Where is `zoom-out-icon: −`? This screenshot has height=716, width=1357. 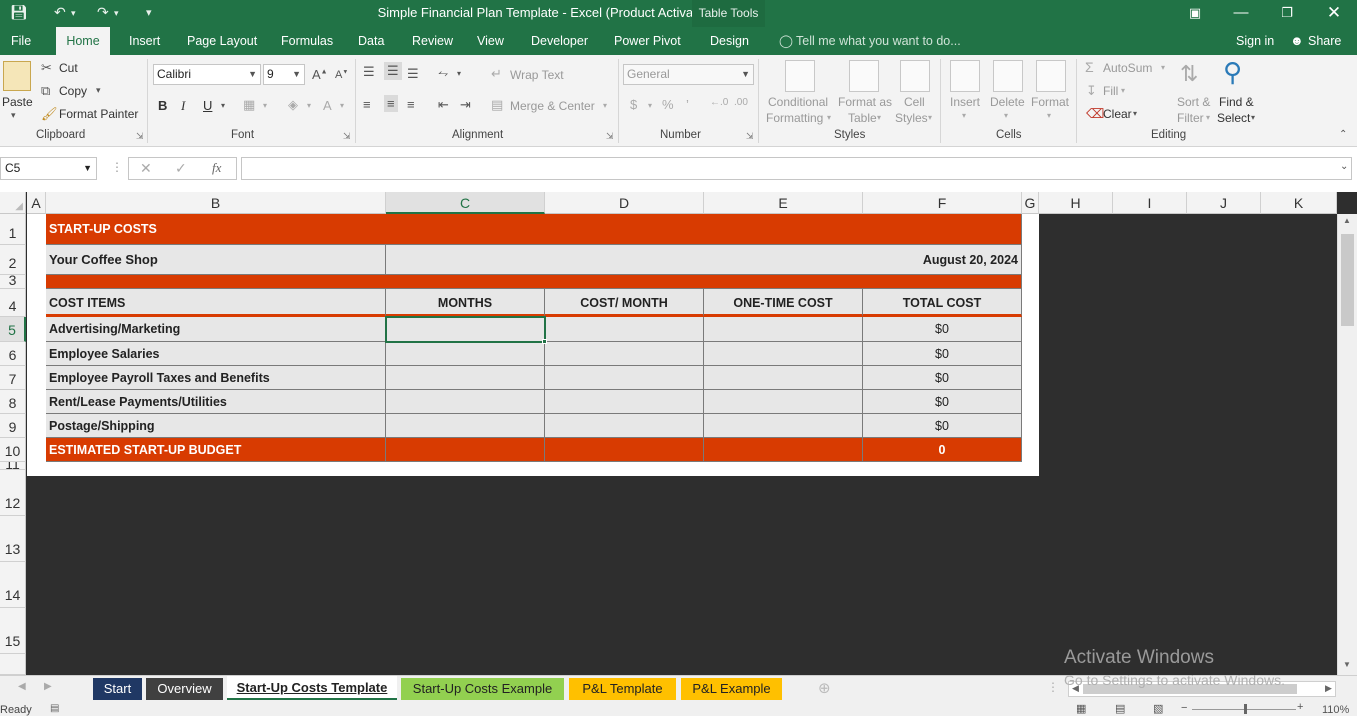
zoom-out-icon: − is located at coordinates (1184, 708).